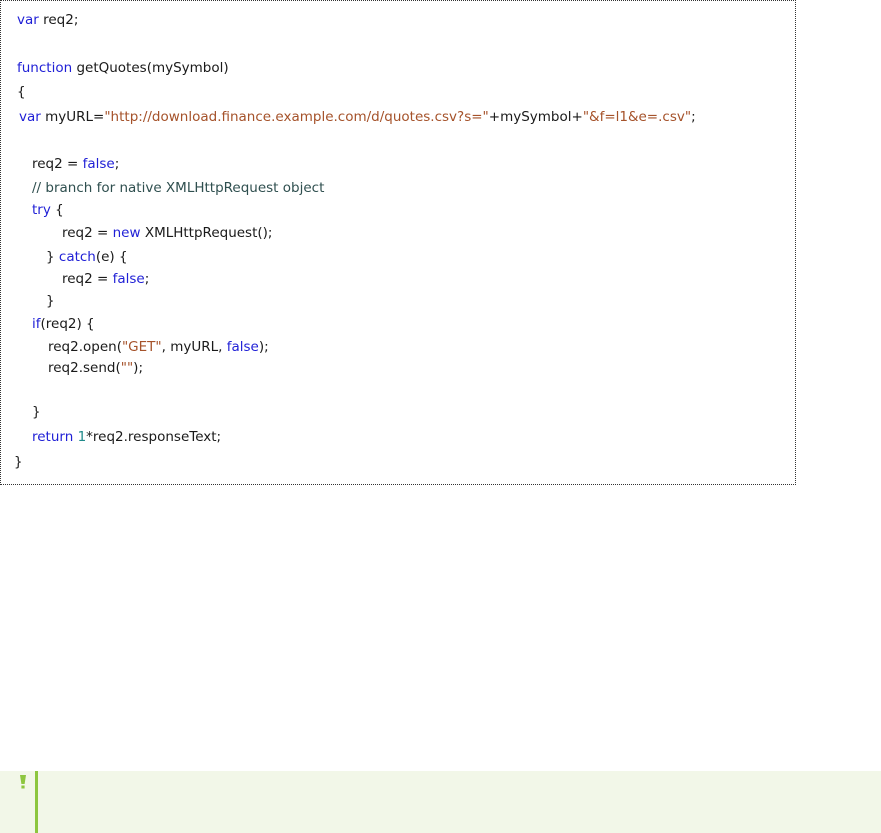 Image resolution: width=881 pixels, height=833 pixels. Describe the element at coordinates (206, 233) in the screenshot. I see `code-token: XMLHttpRequest();` at that location.